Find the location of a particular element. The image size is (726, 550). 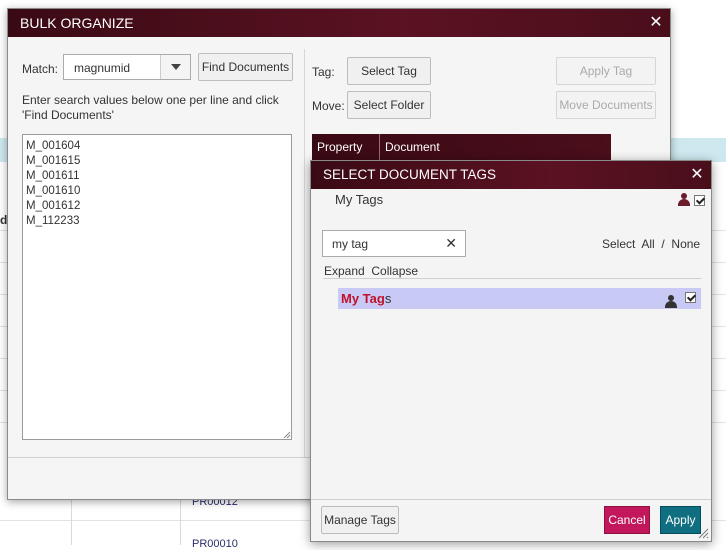

tag-label: Tag: is located at coordinates (323, 72).